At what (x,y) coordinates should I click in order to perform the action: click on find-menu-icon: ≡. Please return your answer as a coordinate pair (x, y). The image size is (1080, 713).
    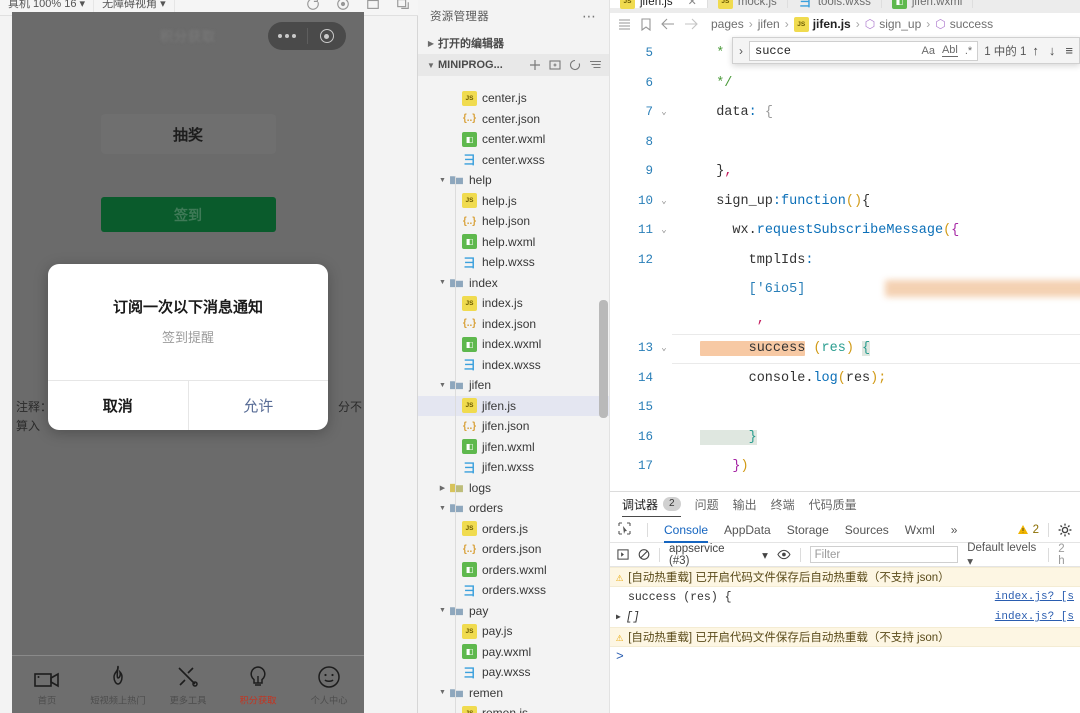
    Looking at the image, I should click on (1069, 50).